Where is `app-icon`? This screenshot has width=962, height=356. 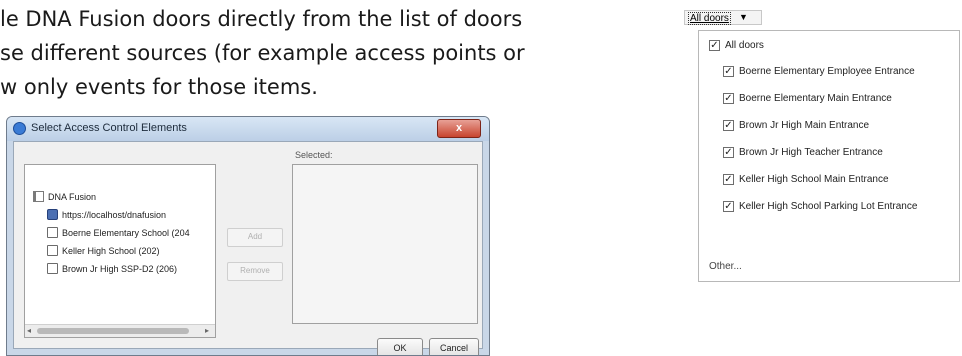 app-icon is located at coordinates (19, 128).